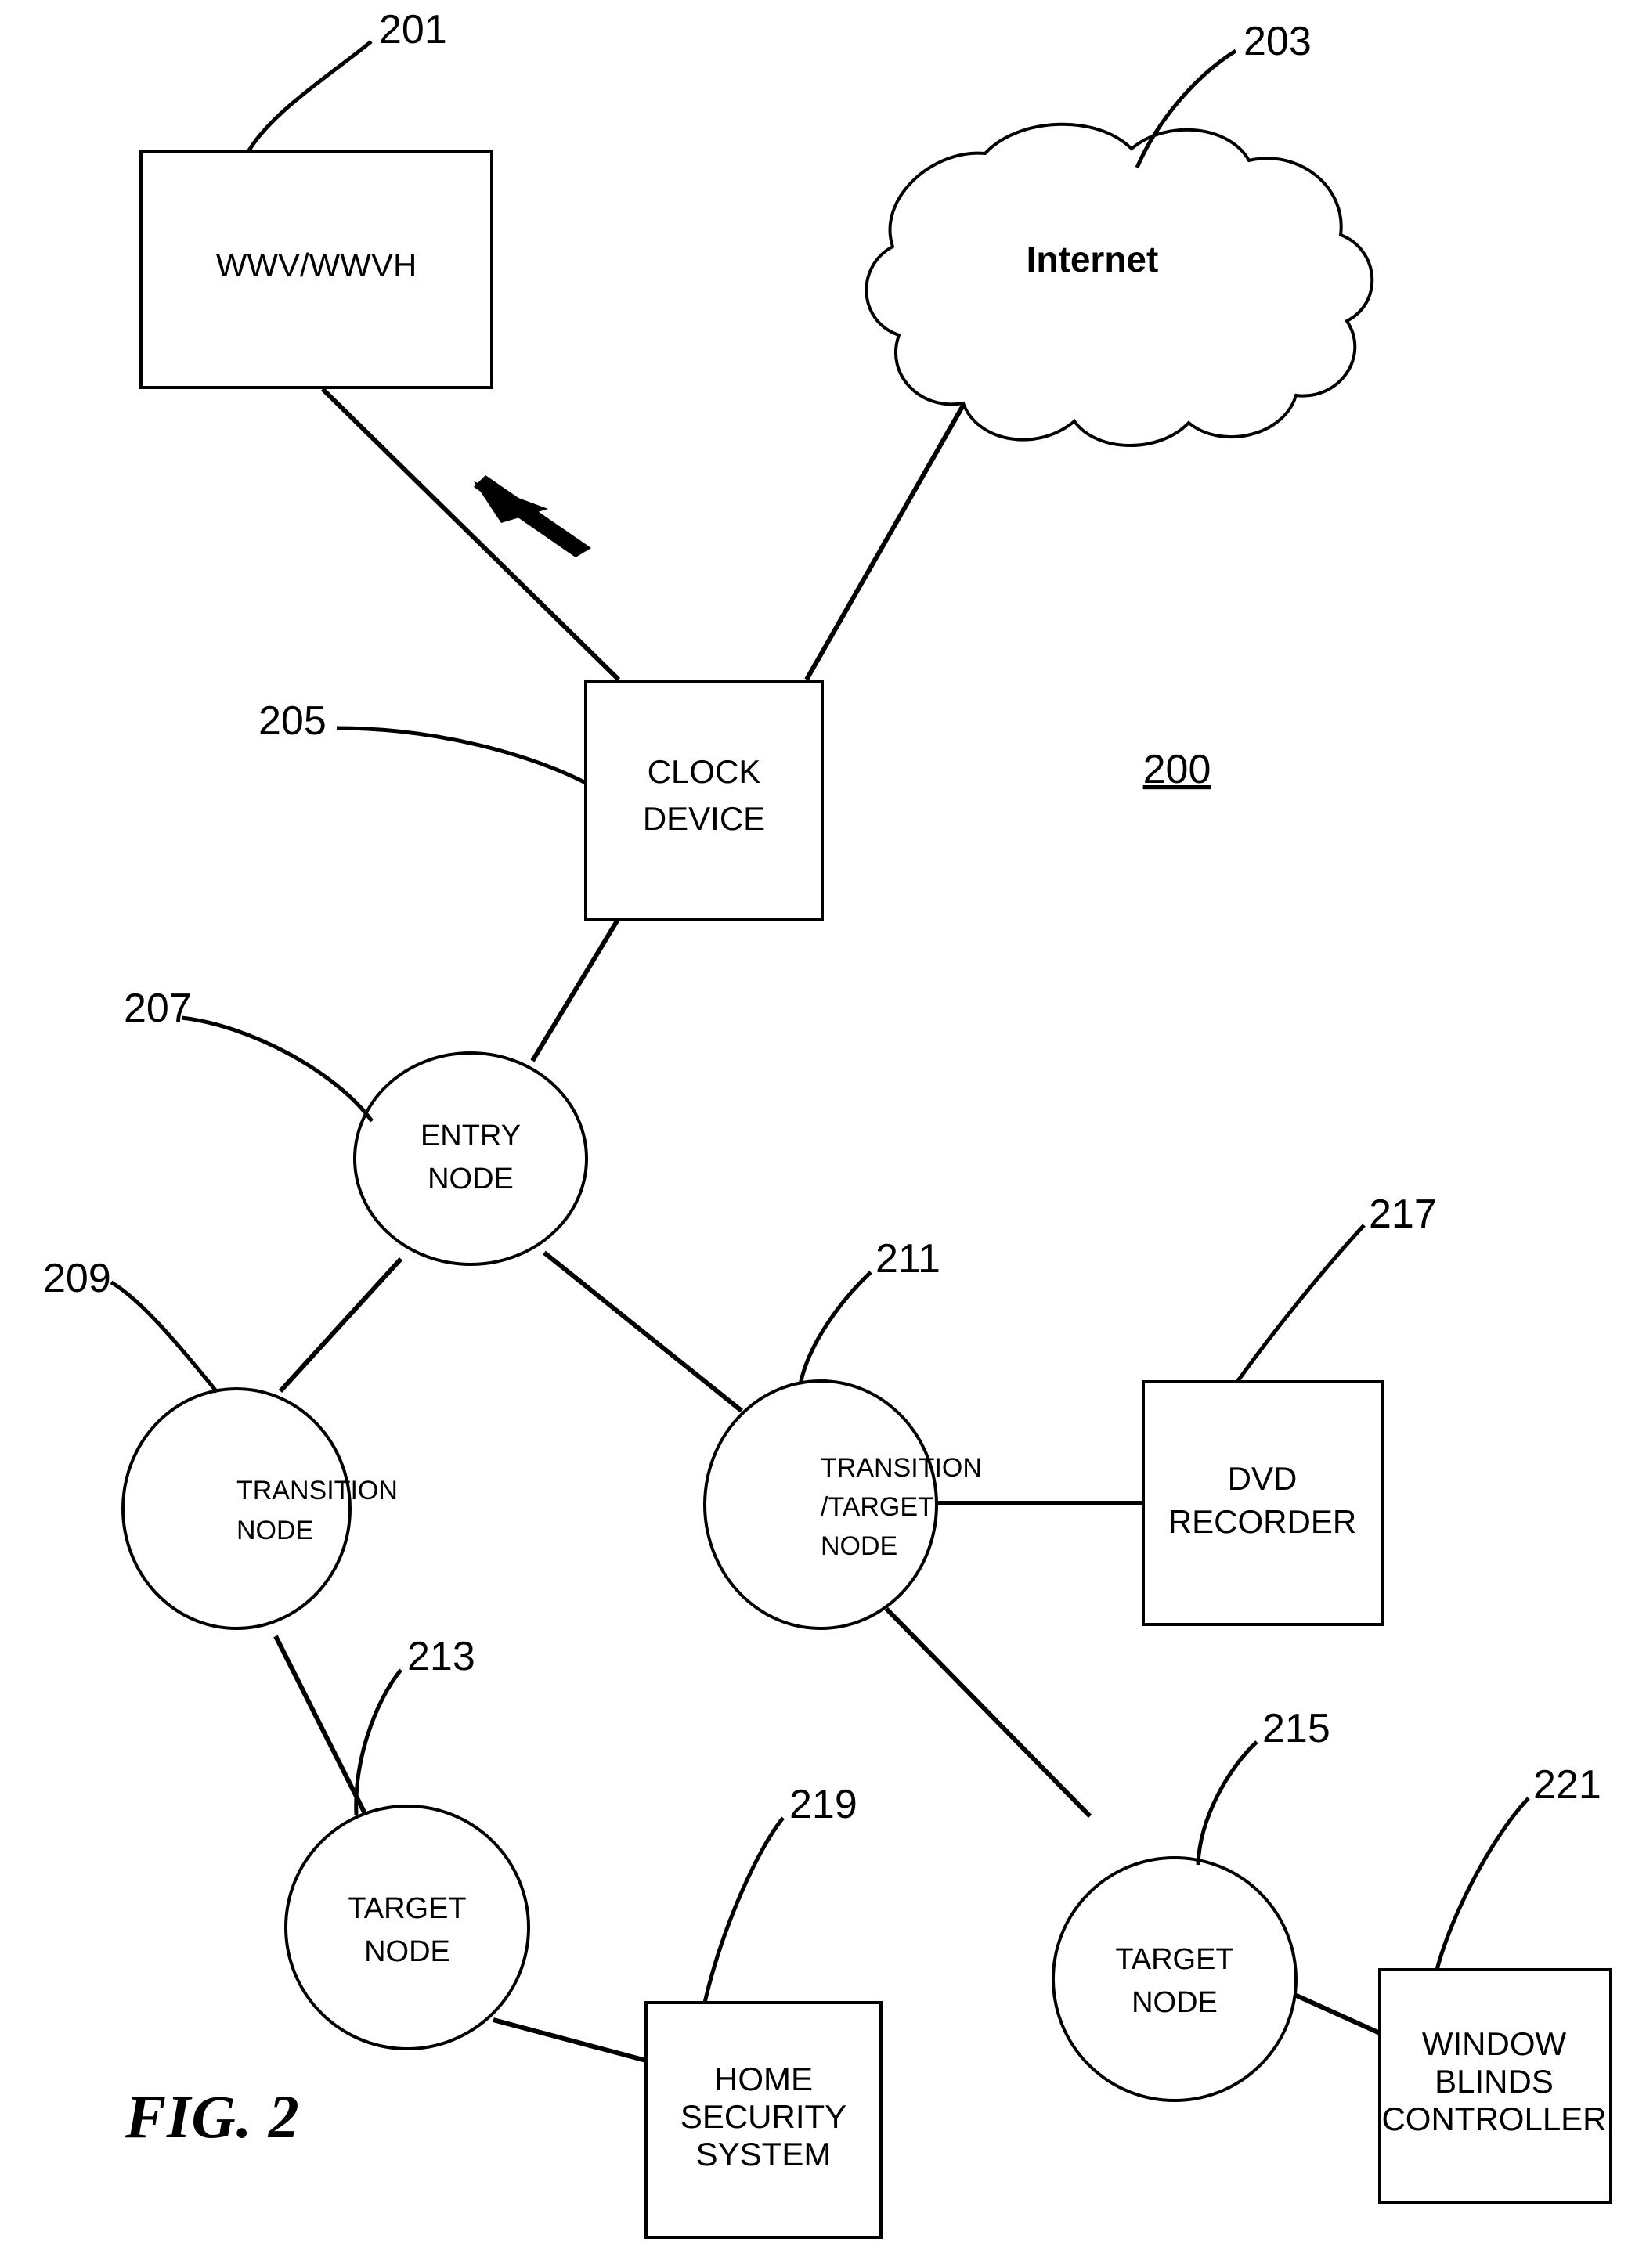 The height and width of the screenshot is (2268, 1646). I want to click on node-transition-target-label-1: TRANSITION, so click(901, 1468).